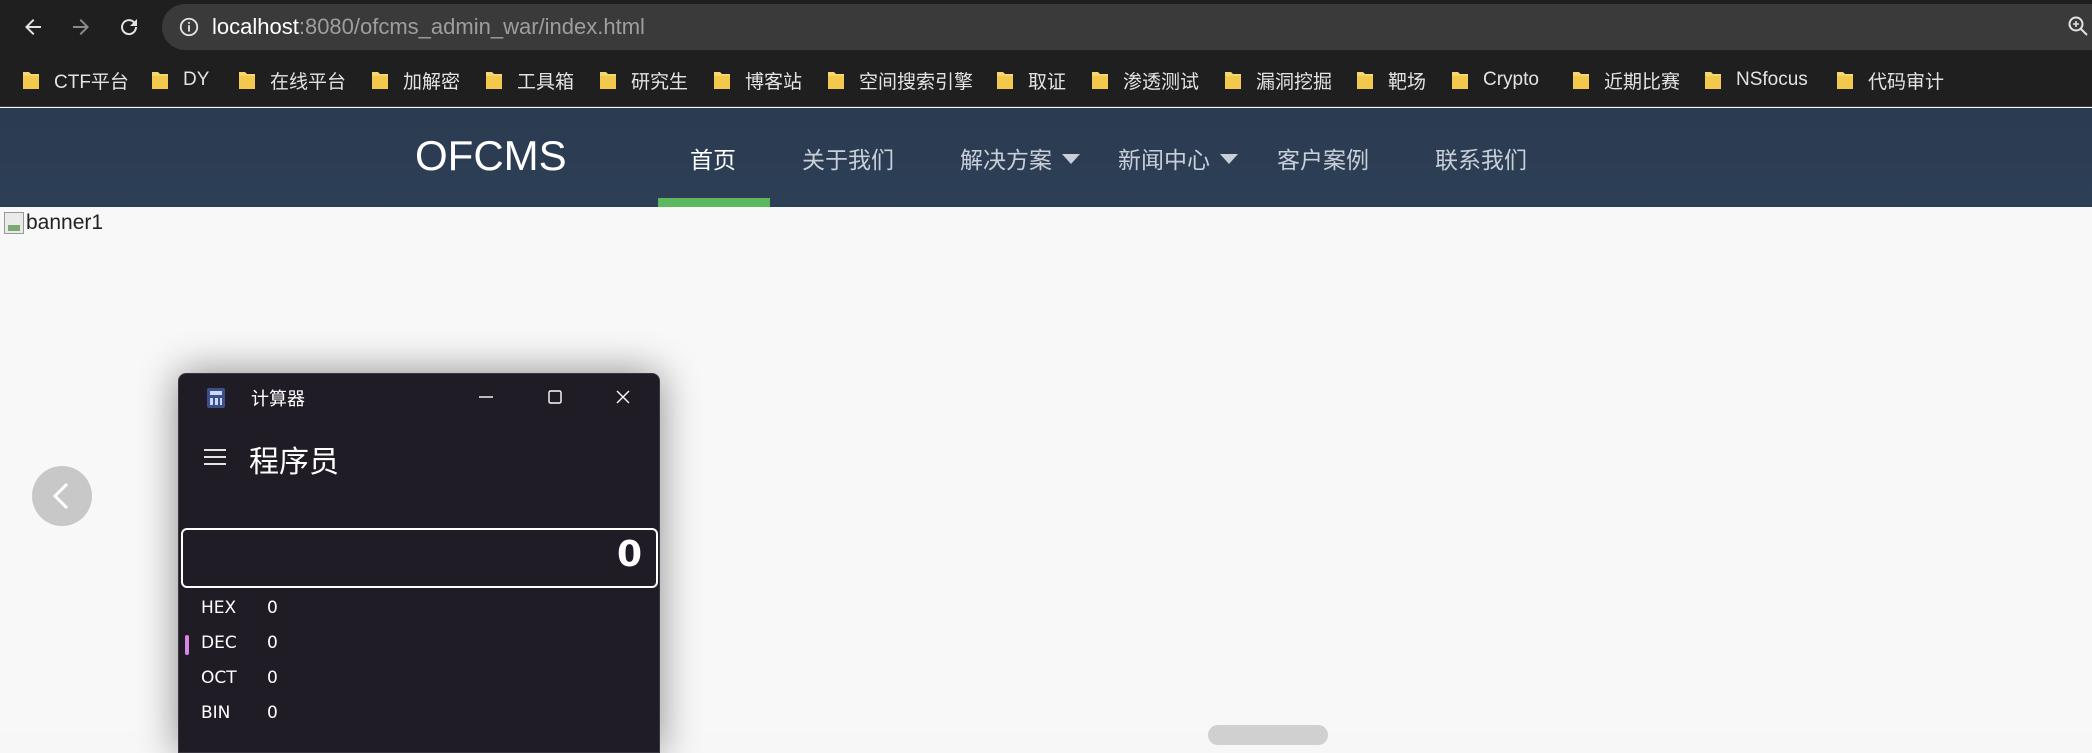 The width and height of the screenshot is (2092, 753). What do you see at coordinates (916, 82) in the screenshot?
I see `bookmark-label: 空间搜索引擎` at bounding box center [916, 82].